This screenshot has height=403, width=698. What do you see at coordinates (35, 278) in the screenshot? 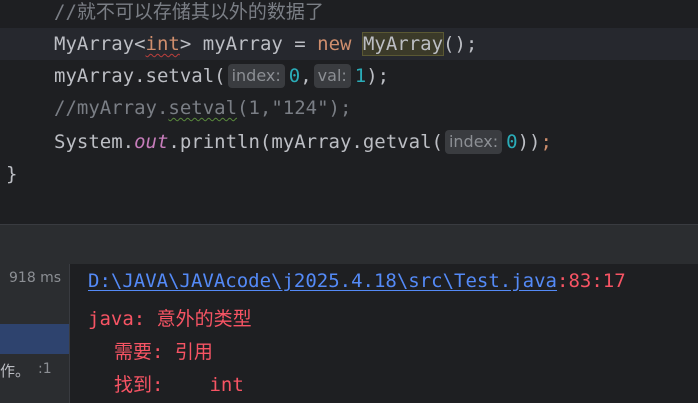
I see `build-timing: 918 ms` at bounding box center [35, 278].